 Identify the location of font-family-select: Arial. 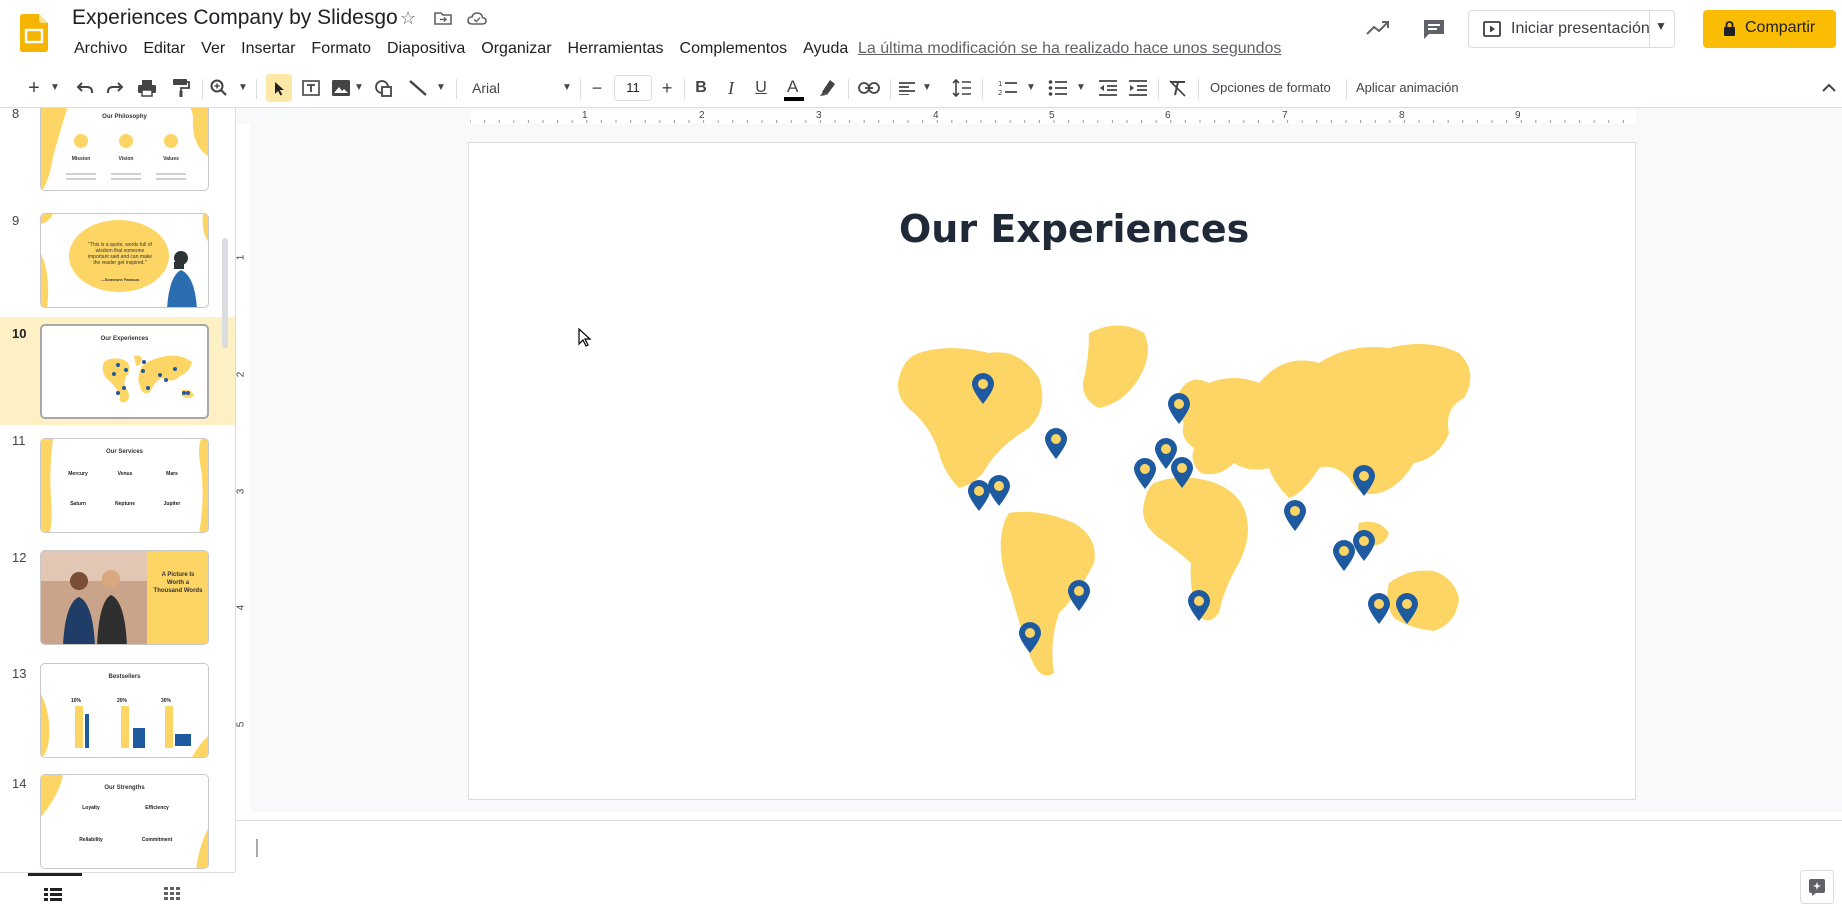
(517, 88).